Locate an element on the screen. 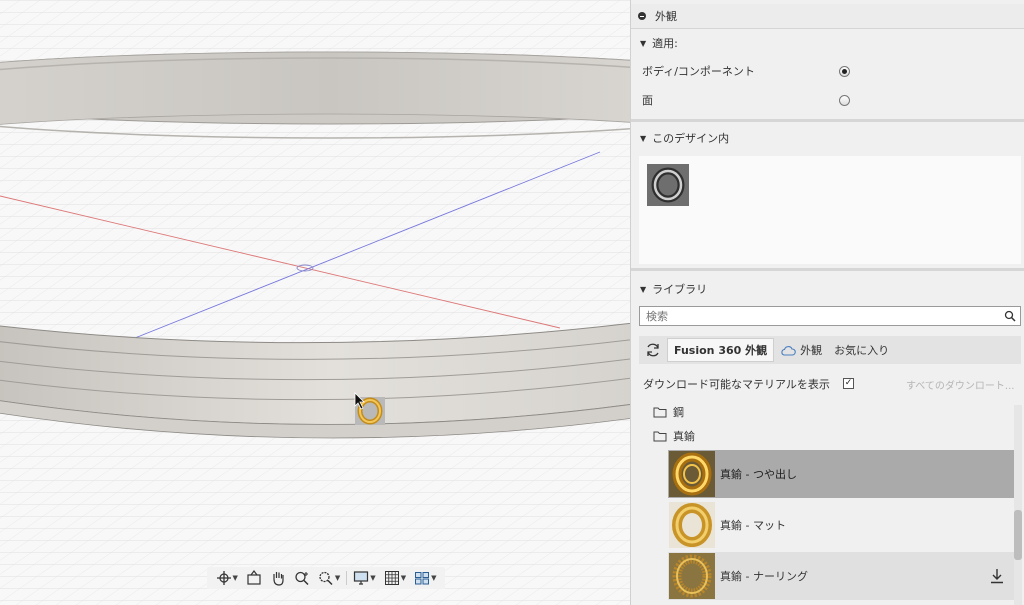  look-at-icon is located at coordinates (254, 577).